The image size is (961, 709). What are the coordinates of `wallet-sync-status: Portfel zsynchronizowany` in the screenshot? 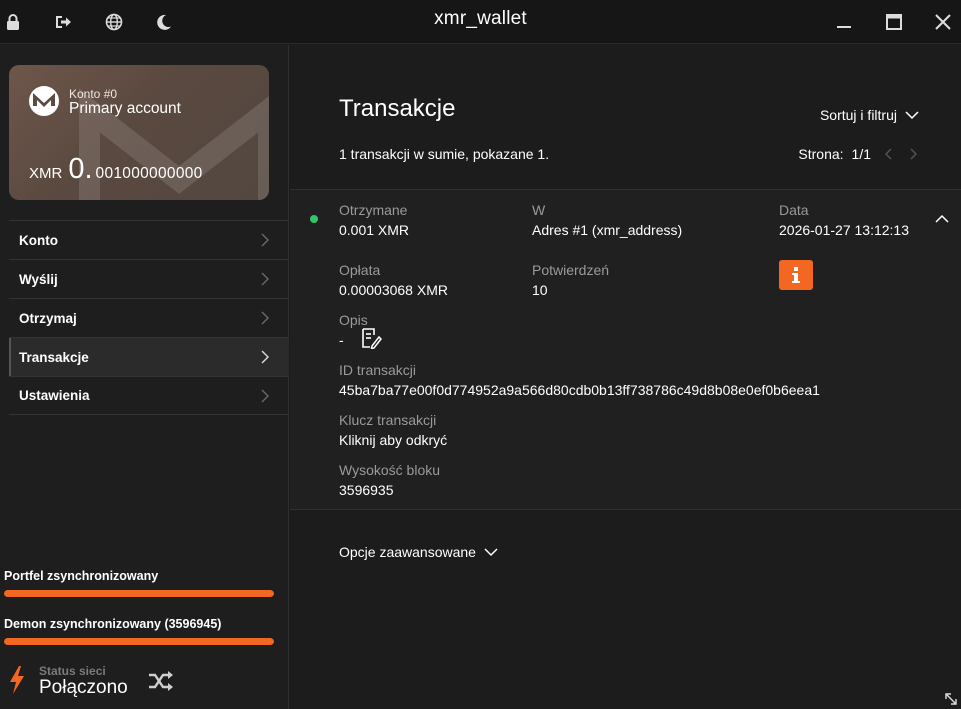 It's located at (139, 583).